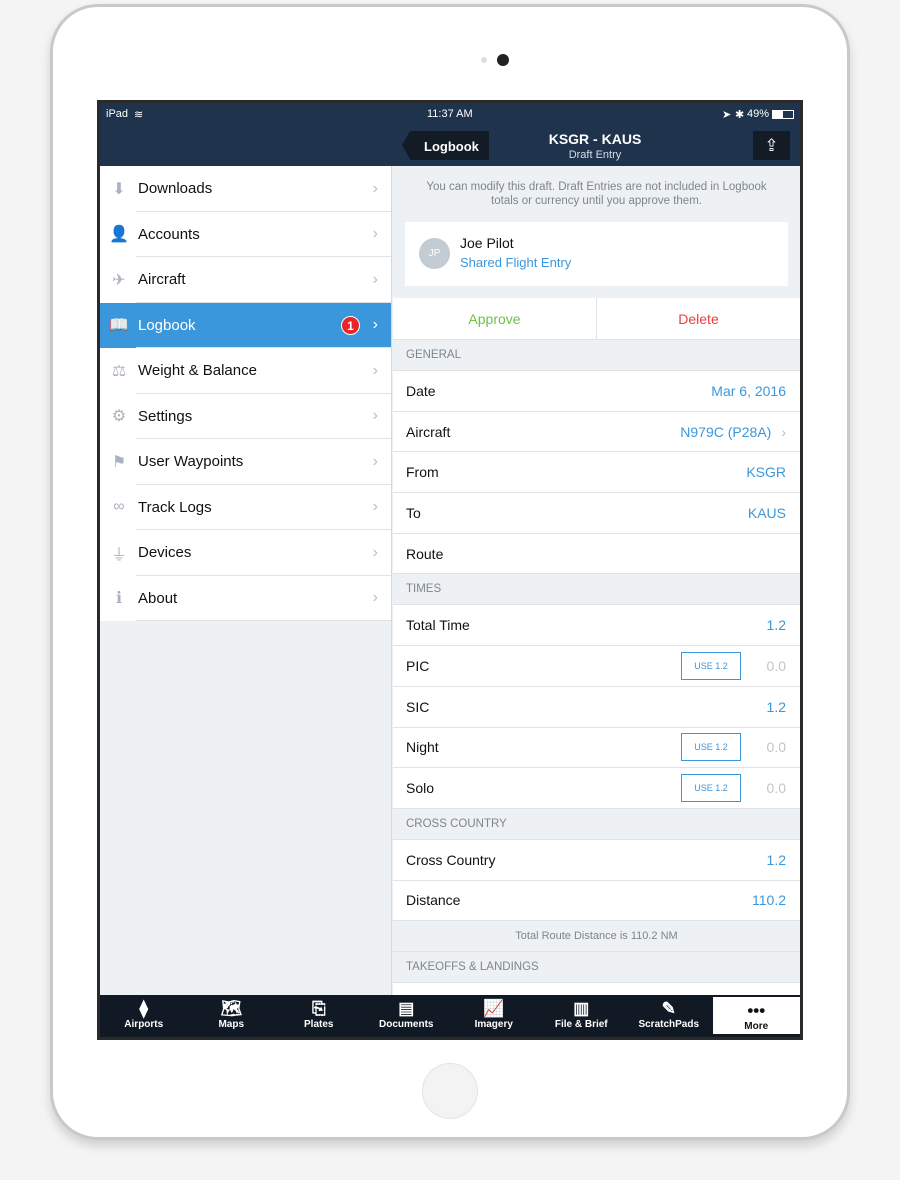  I want to click on documents-icon: ▤, so click(406, 1008).